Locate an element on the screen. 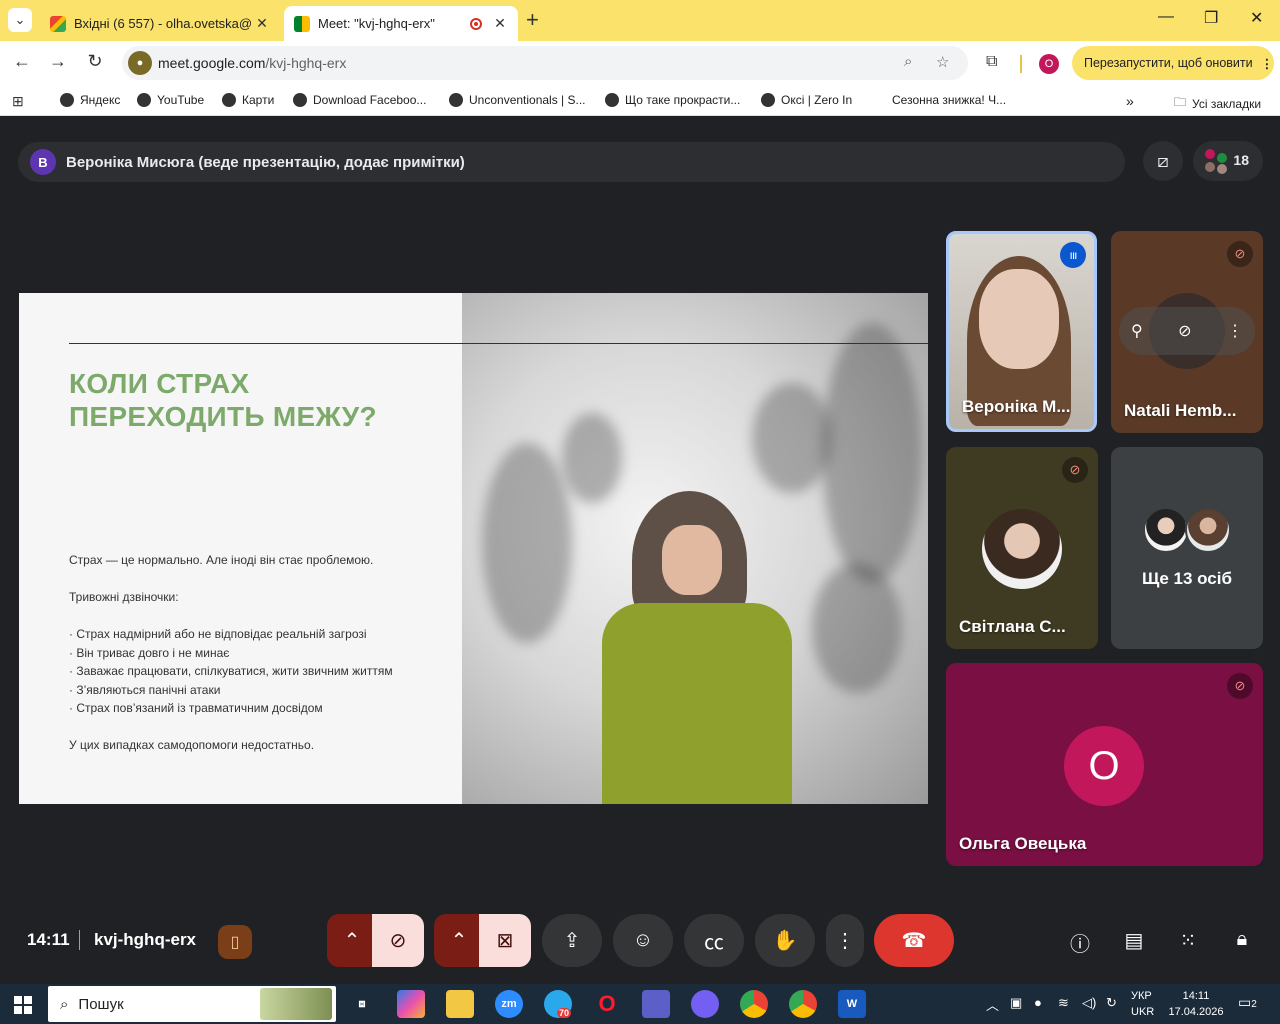  more-options-button: ⋮ is located at coordinates (845, 940).